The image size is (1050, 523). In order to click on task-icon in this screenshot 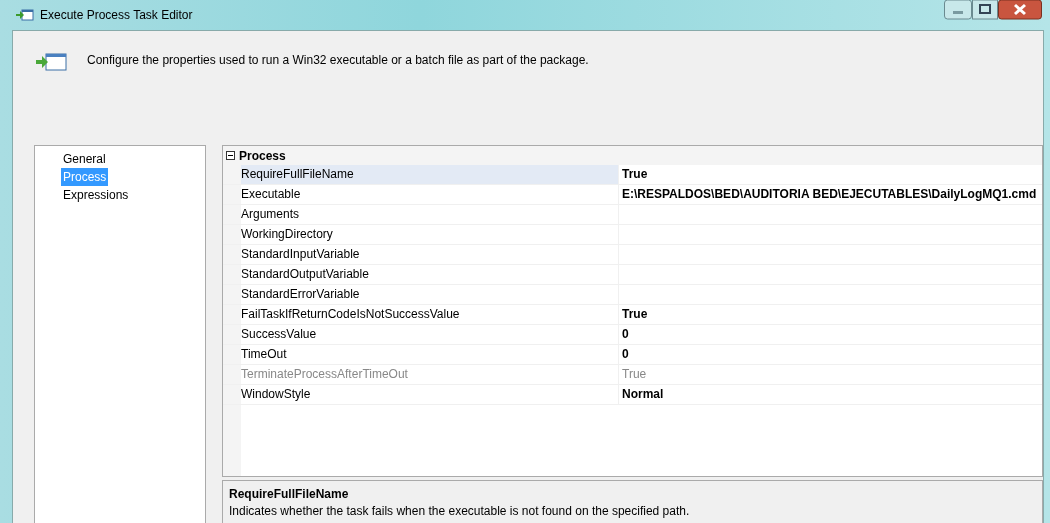, I will do `click(51, 62)`.